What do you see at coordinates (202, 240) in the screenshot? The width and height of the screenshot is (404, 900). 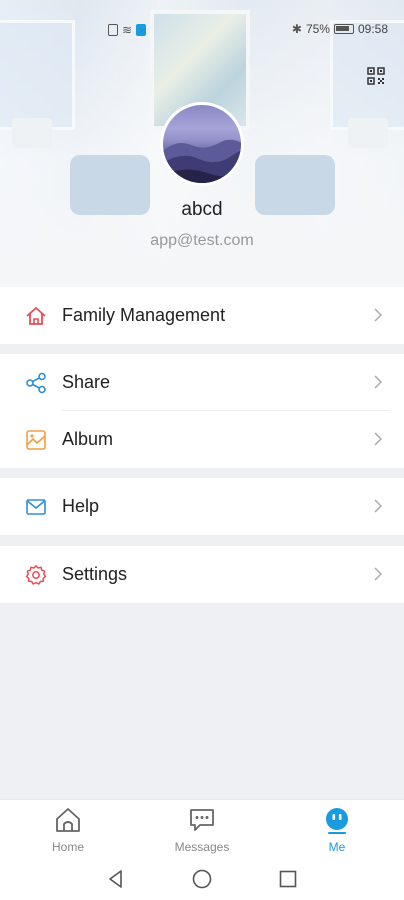 I see `user-email: app@test.com` at bounding box center [202, 240].